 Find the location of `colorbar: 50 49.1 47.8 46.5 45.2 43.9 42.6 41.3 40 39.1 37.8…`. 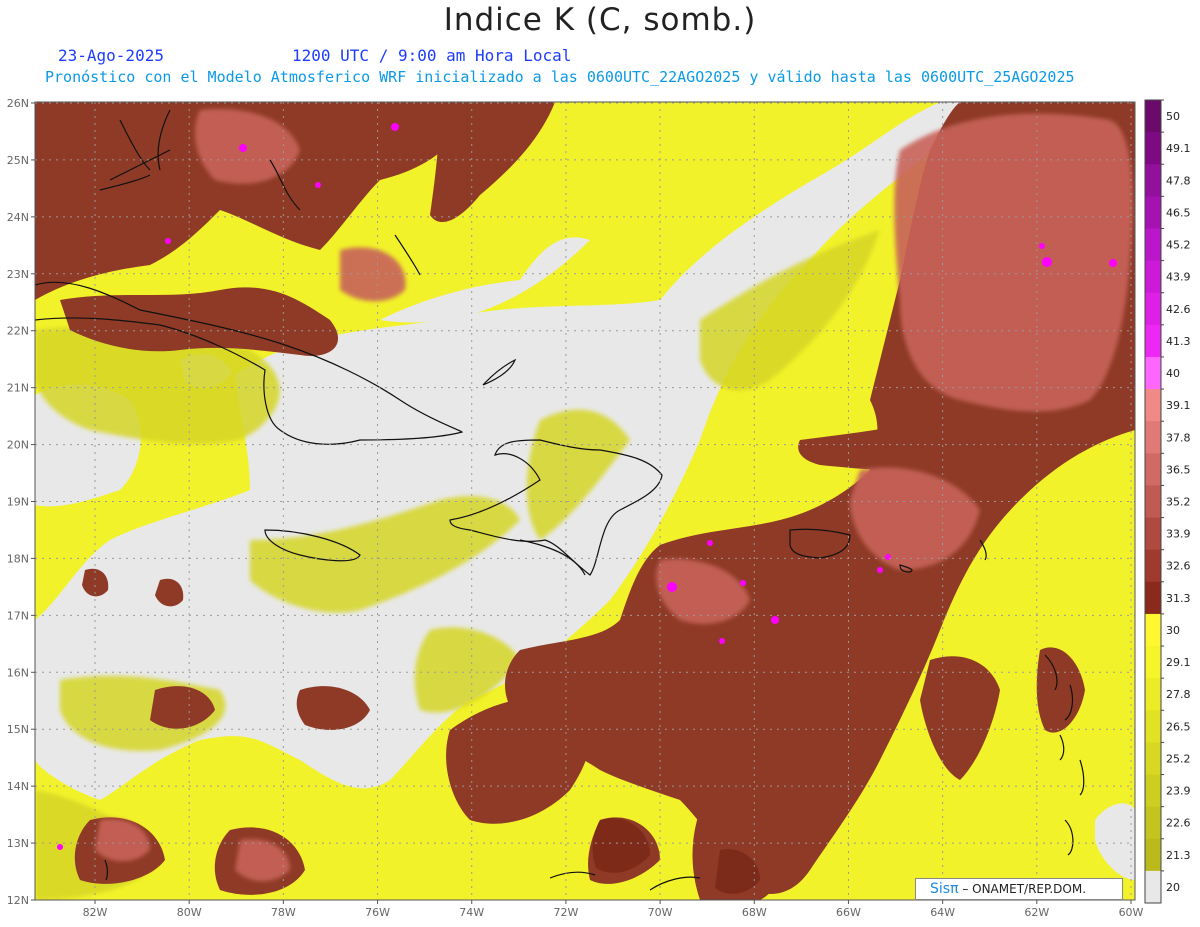

colorbar: 50 49.1 47.8 46.5 45.2 43.9 42.6 41.3 40 39.1 37.8… is located at coordinates (1167, 501).